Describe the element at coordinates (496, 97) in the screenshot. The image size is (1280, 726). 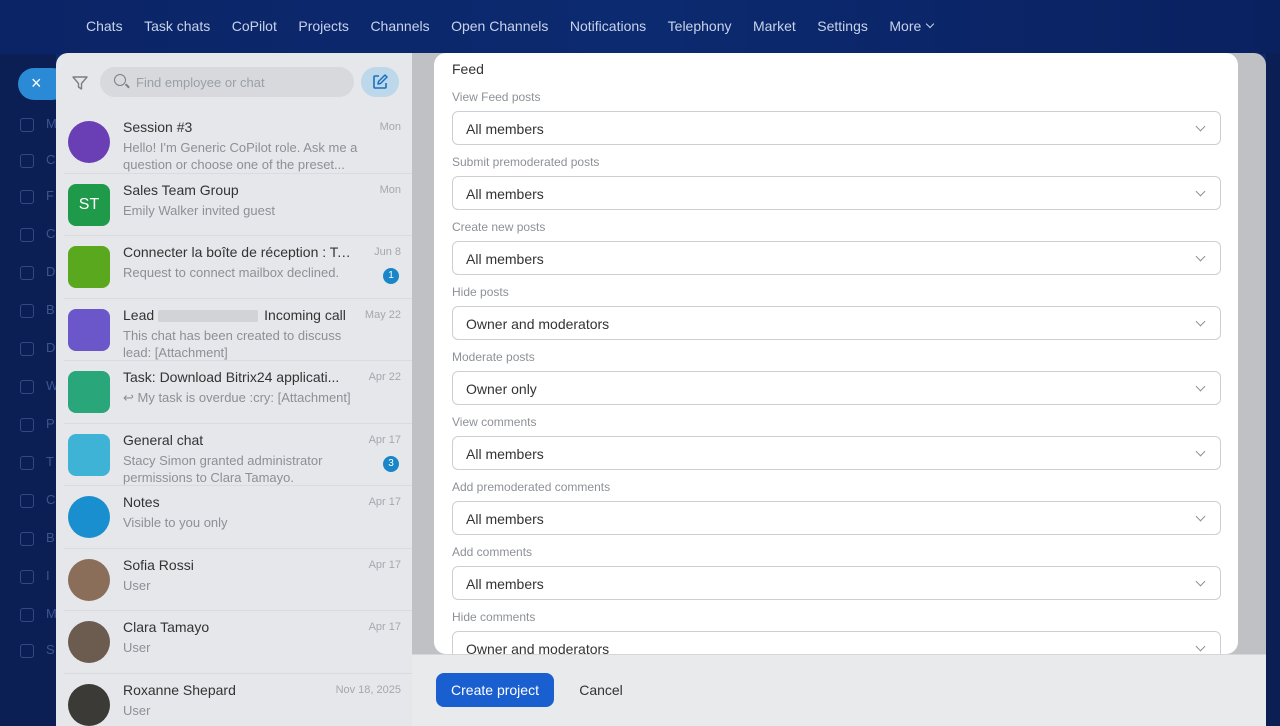
I see `field-label: View Feed posts` at that location.